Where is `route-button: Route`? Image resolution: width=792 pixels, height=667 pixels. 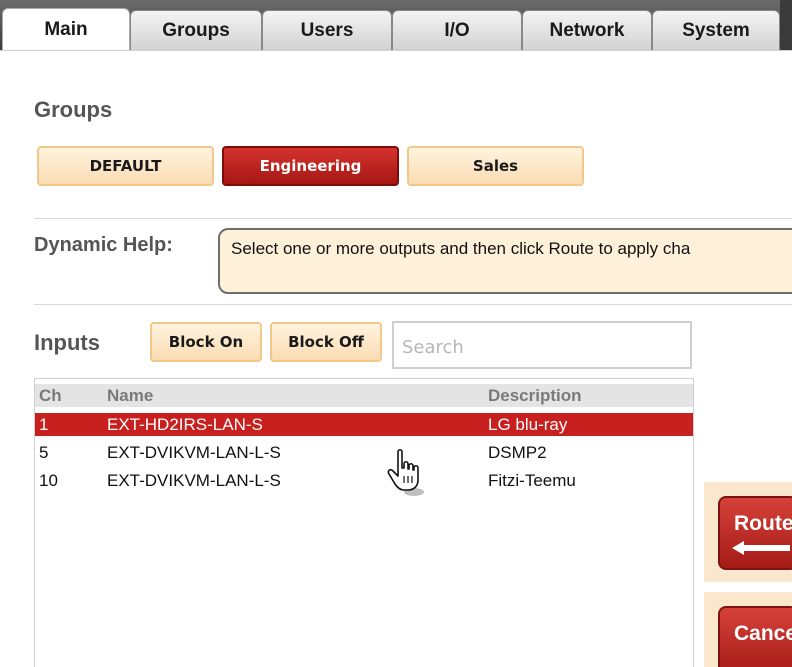
route-button: Route is located at coordinates (755, 533).